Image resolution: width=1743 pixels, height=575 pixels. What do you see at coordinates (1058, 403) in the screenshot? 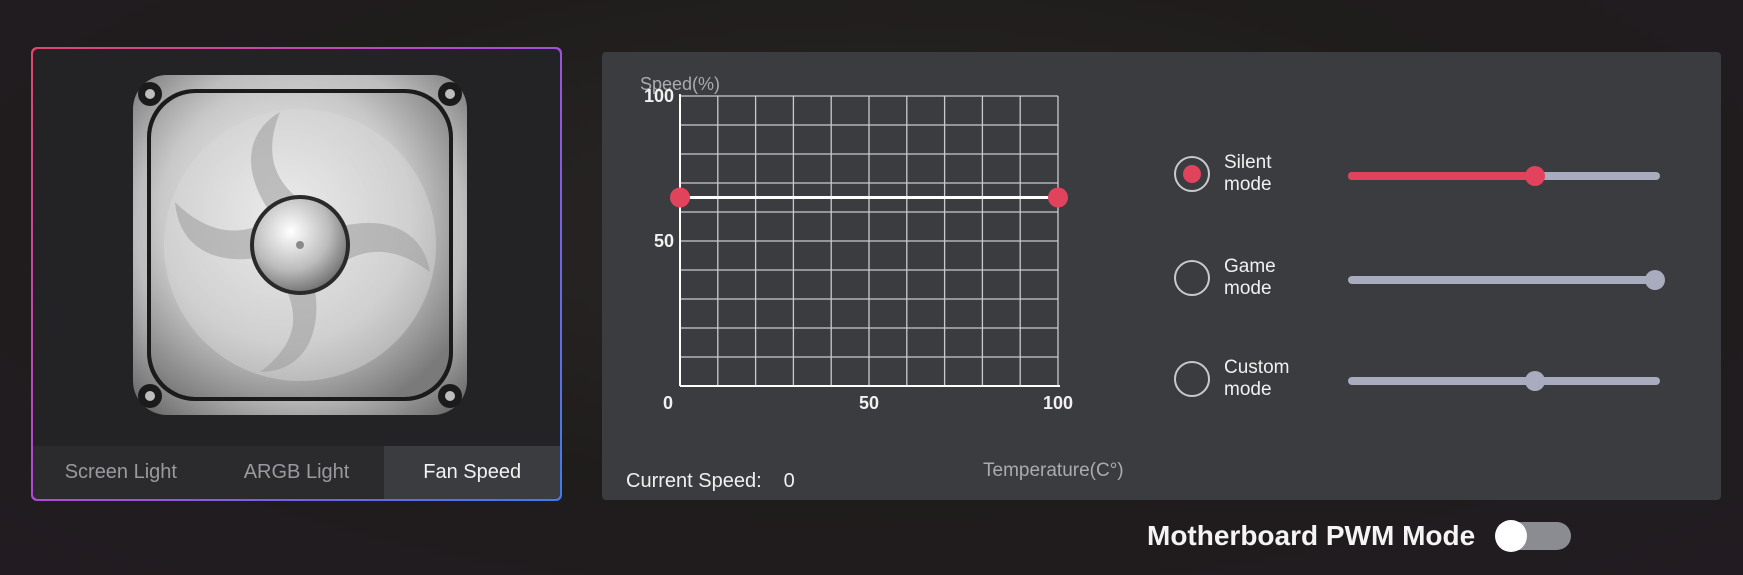
I see `x-tick-label: 100` at bounding box center [1058, 403].